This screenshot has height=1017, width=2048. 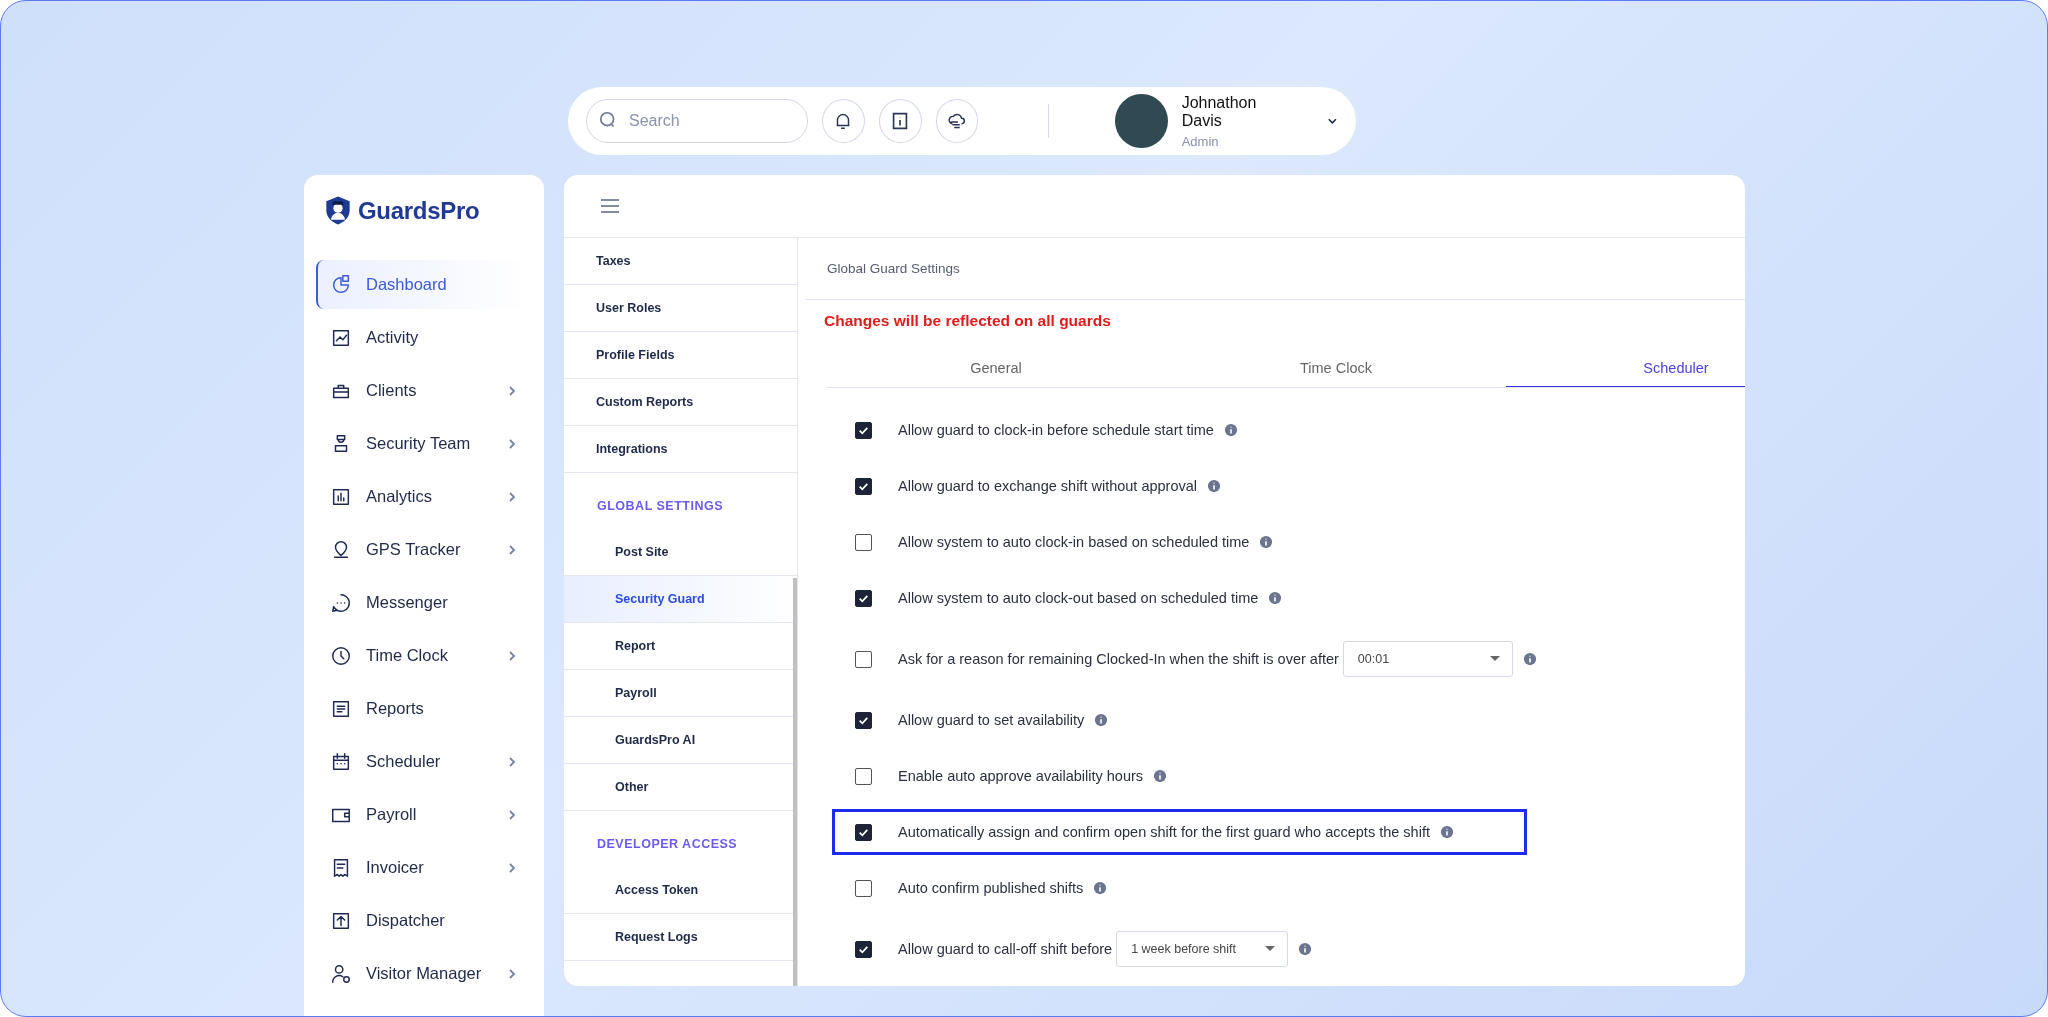 What do you see at coordinates (1202, 949) in the screenshot?
I see `dropdown-field: 1 week before shift` at bounding box center [1202, 949].